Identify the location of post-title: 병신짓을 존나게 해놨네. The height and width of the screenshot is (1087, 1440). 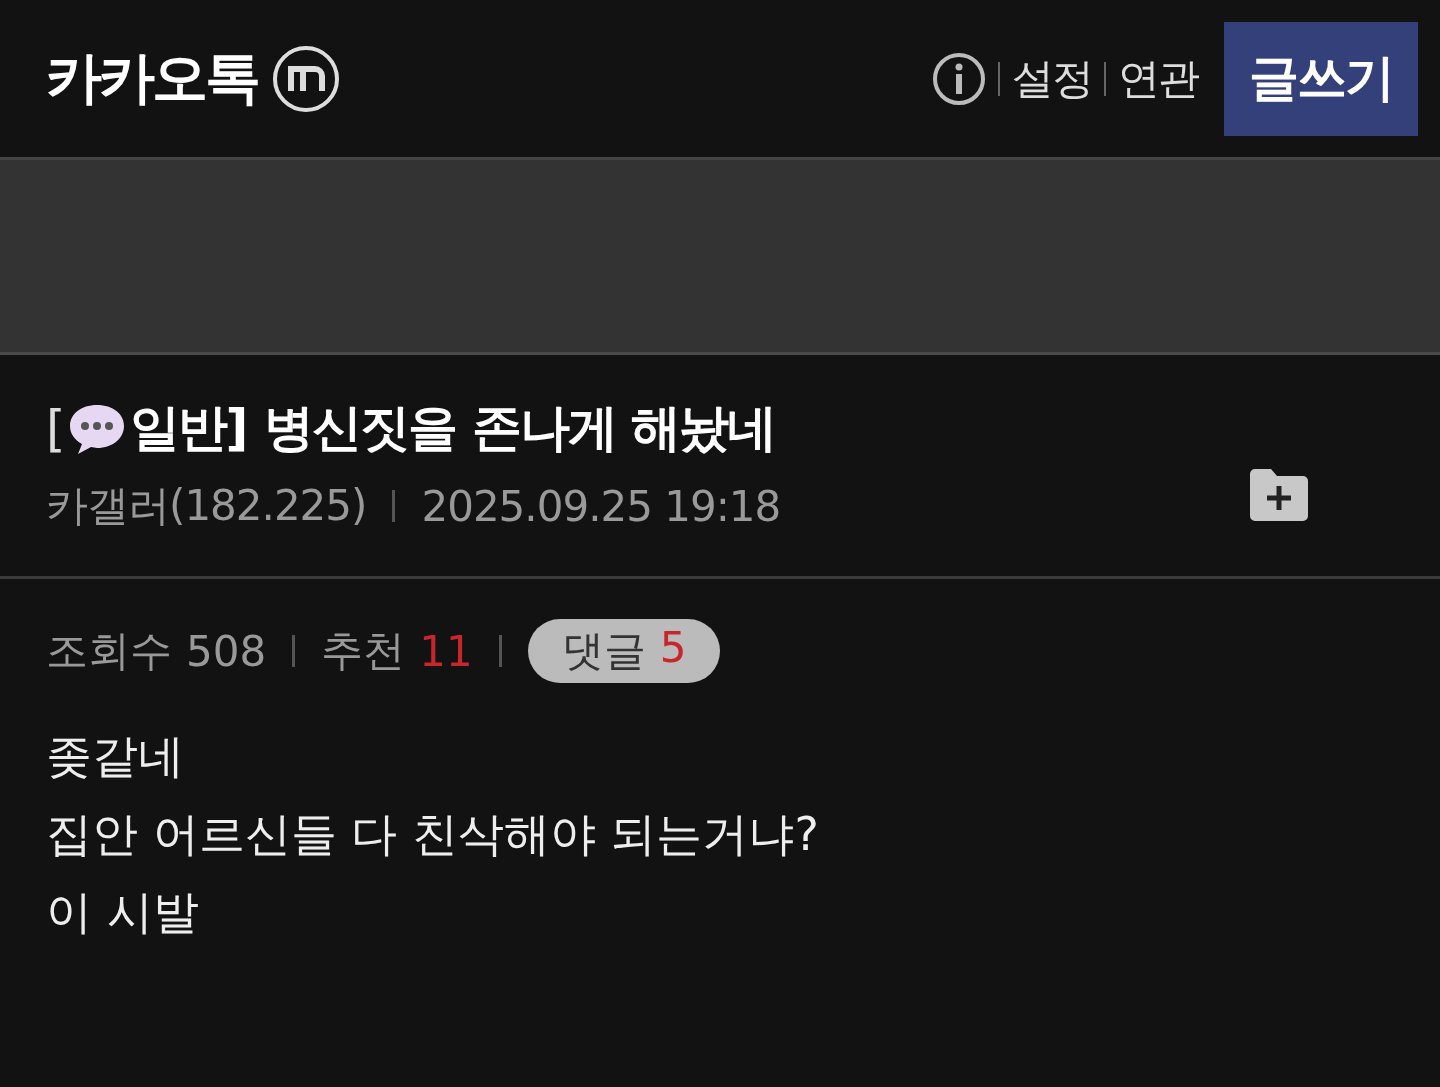
(520, 428).